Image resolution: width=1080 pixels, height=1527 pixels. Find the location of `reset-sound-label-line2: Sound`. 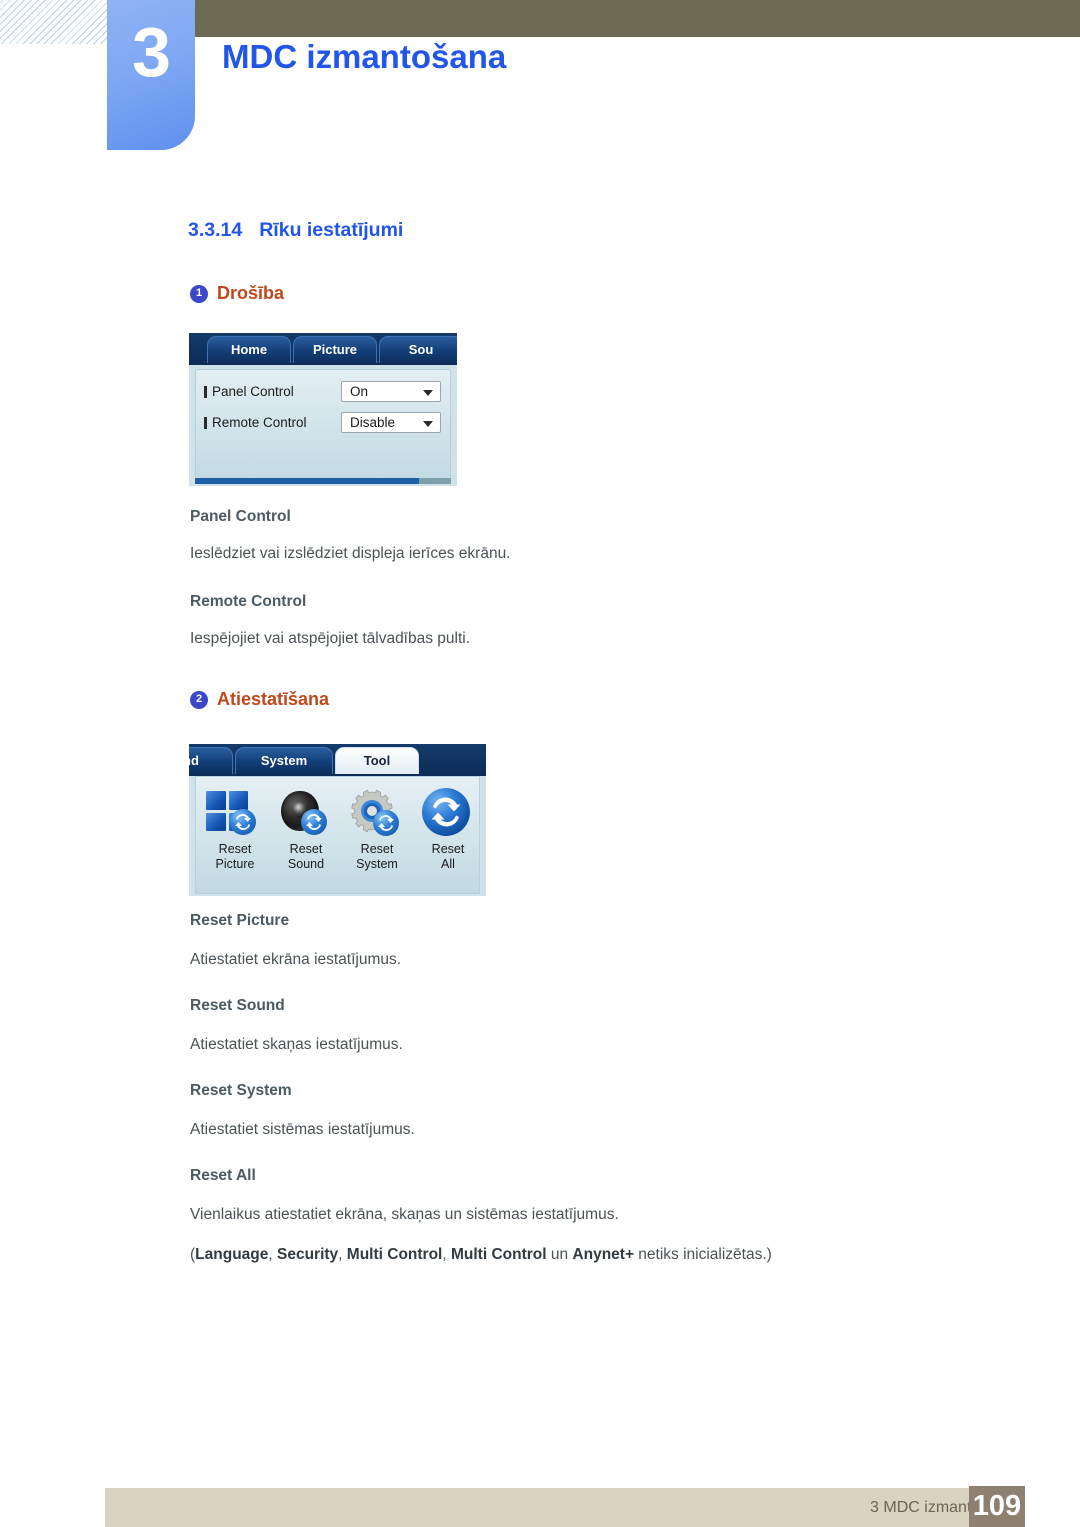

reset-sound-label-line2: Sound is located at coordinates (306, 864).